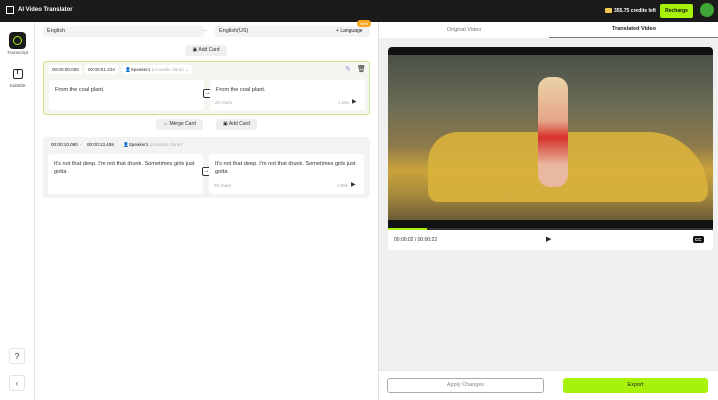 The height and width of the screenshot is (400, 718). What do you see at coordinates (416, 240) in the screenshot?
I see `time-display: 00:00:02 / 00:00:22` at bounding box center [416, 240].